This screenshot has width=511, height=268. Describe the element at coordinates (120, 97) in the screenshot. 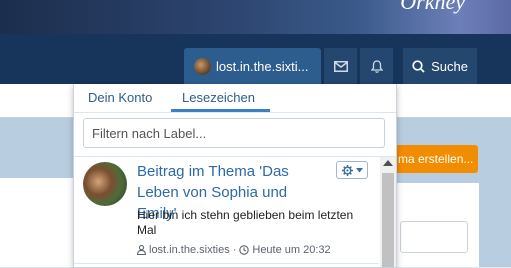

I see `tab-account: Dein Konto` at that location.